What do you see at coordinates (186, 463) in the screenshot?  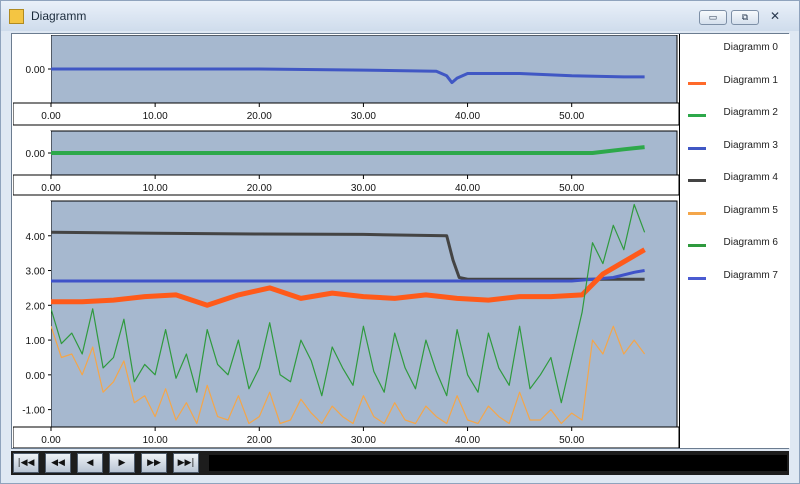 I see `last-button: ▶▶|` at bounding box center [186, 463].